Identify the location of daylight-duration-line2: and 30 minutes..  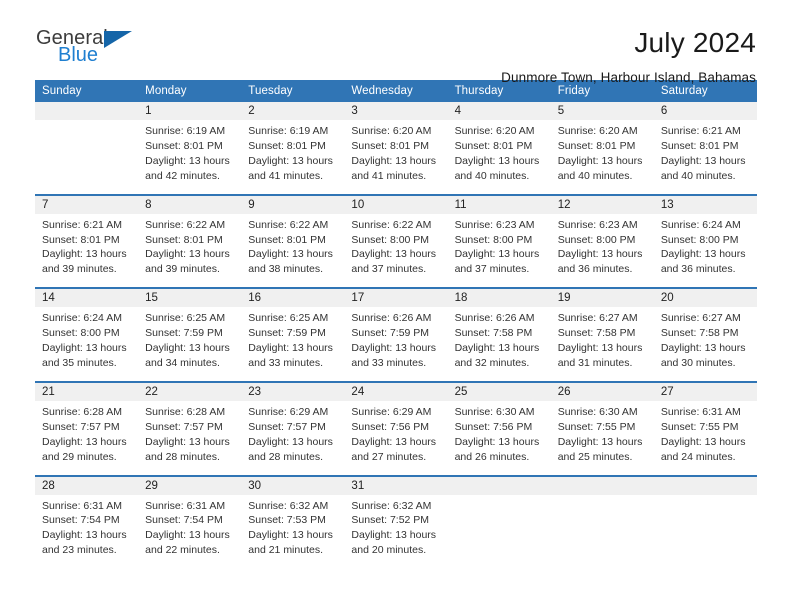
(698, 362).